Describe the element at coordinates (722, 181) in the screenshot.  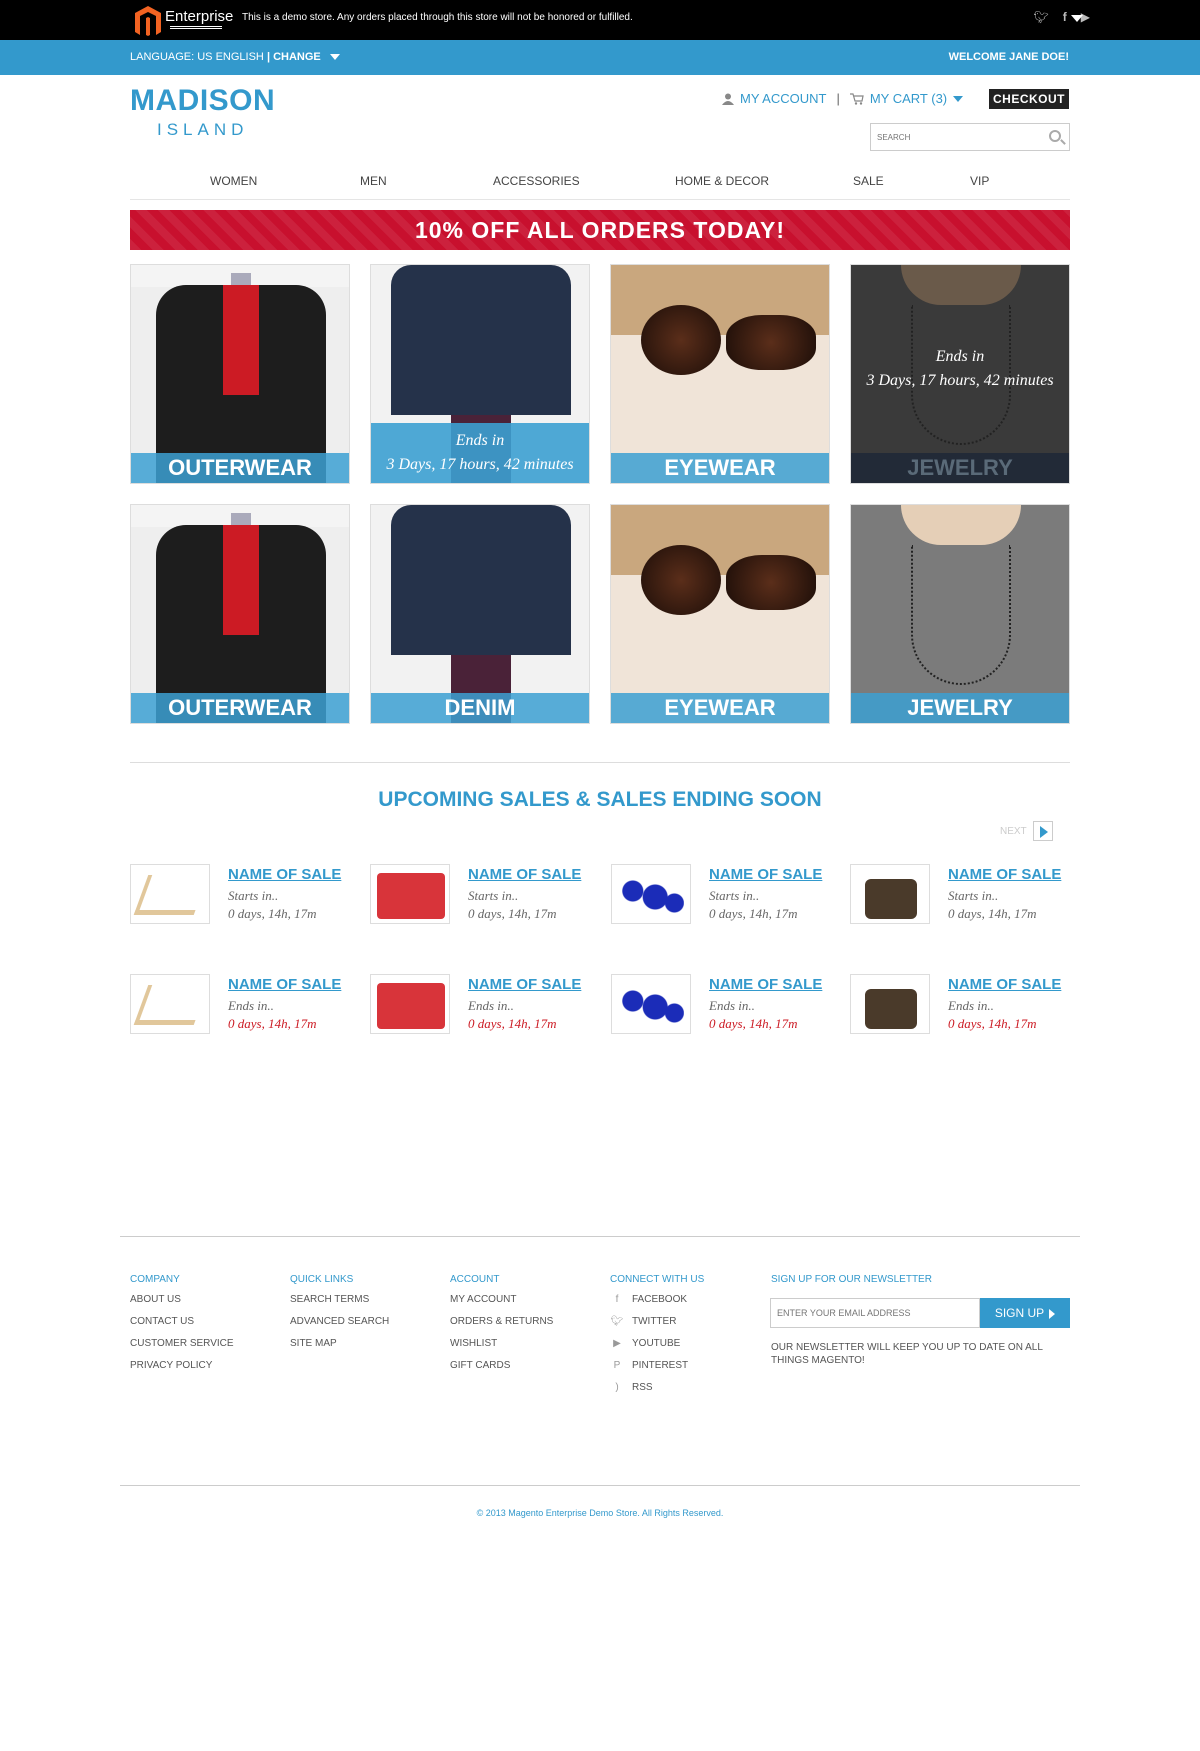
I see `nav-item-home-decor: HOME & DECOR` at that location.